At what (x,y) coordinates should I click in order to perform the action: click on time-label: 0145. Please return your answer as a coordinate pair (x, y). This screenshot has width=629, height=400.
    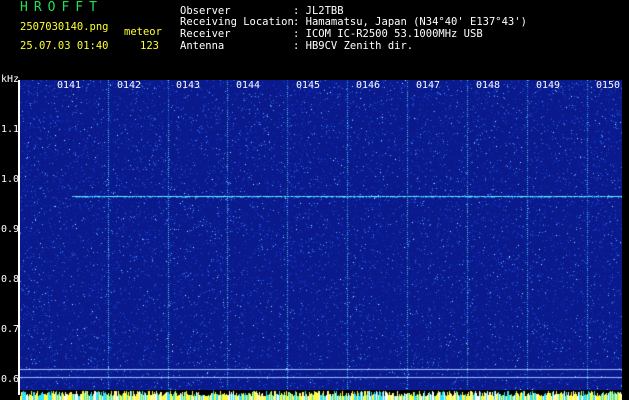
    Looking at the image, I should click on (308, 85).